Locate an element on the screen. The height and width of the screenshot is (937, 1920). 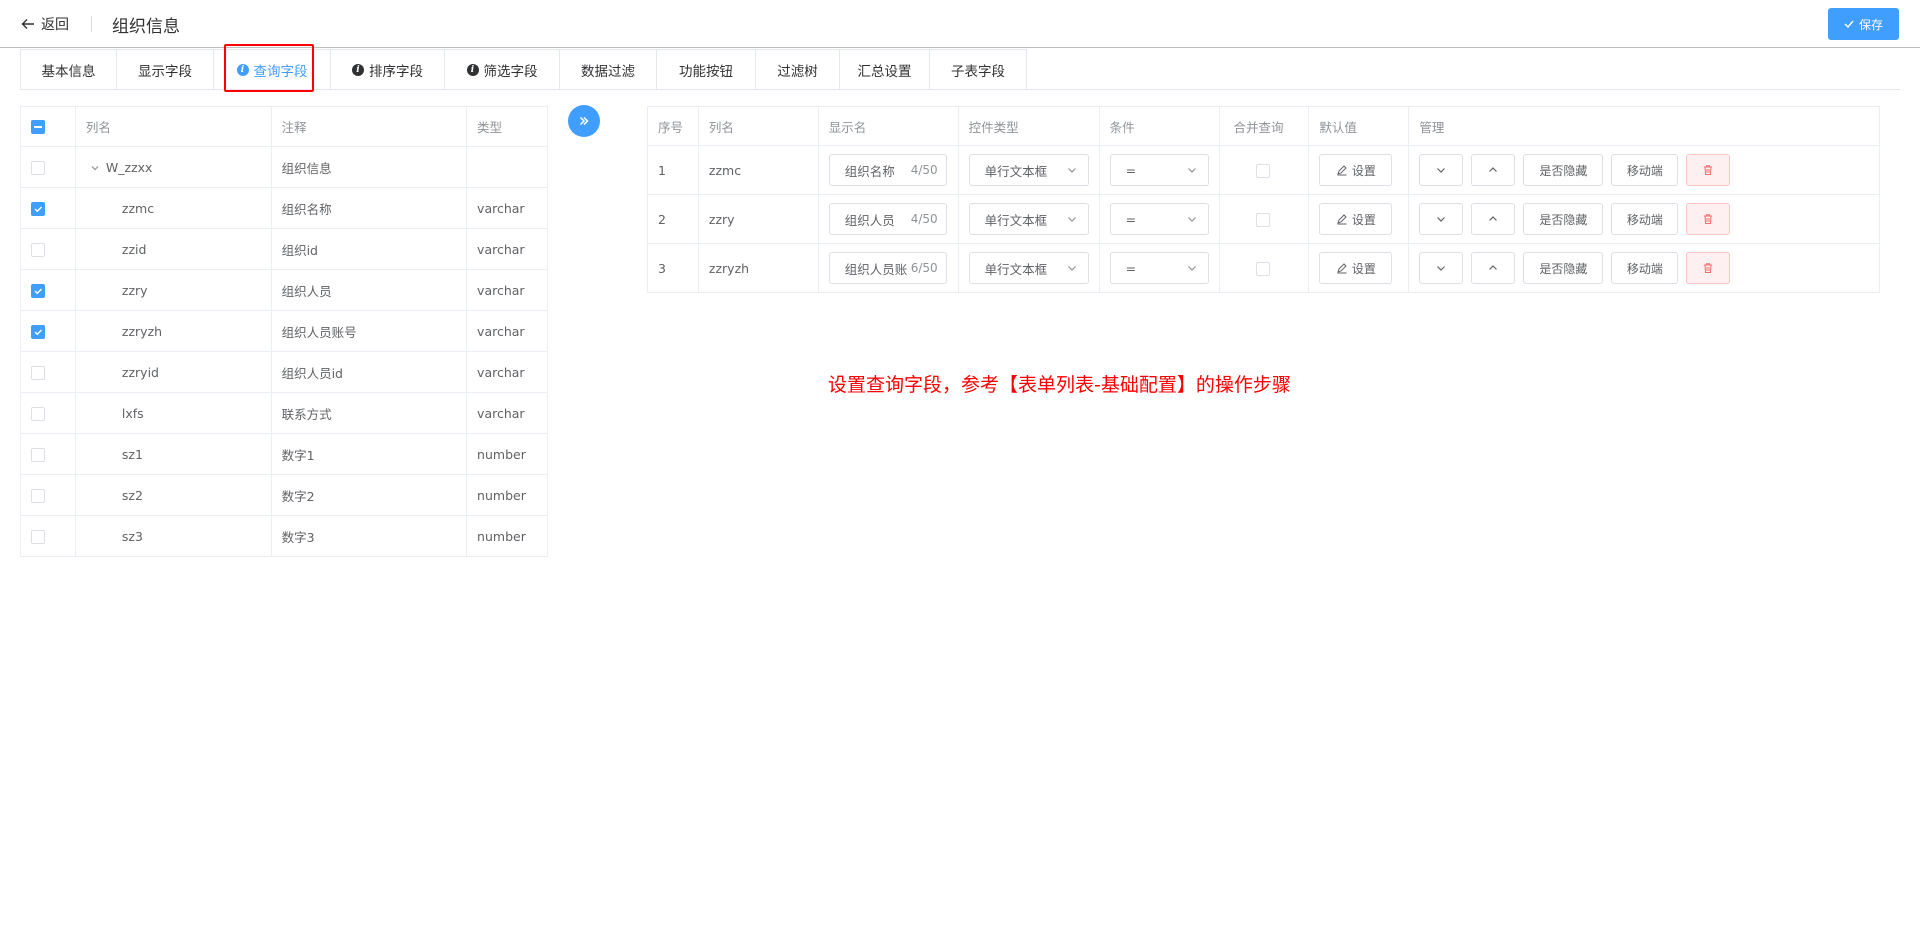
display-name-value: 组织人员账号 is located at coordinates (875, 269).